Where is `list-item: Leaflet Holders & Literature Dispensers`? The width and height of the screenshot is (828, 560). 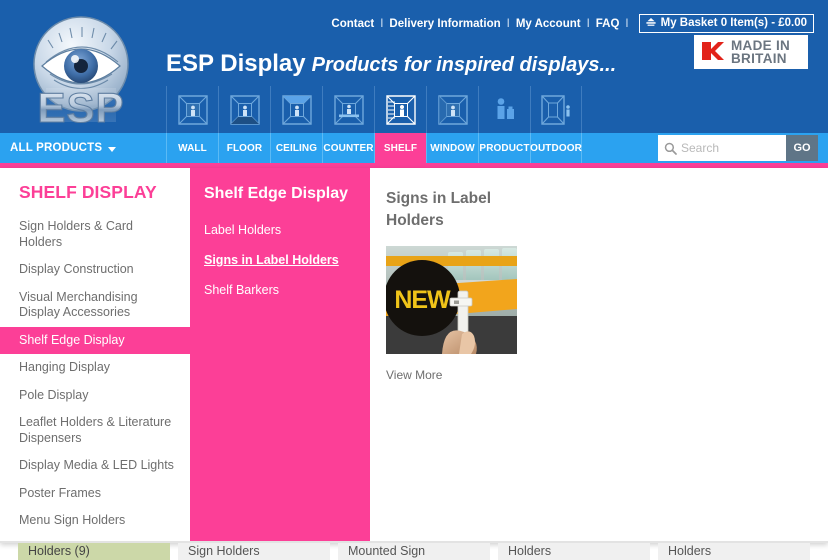 list-item: Leaflet Holders & Literature Dispensers is located at coordinates (95, 430).